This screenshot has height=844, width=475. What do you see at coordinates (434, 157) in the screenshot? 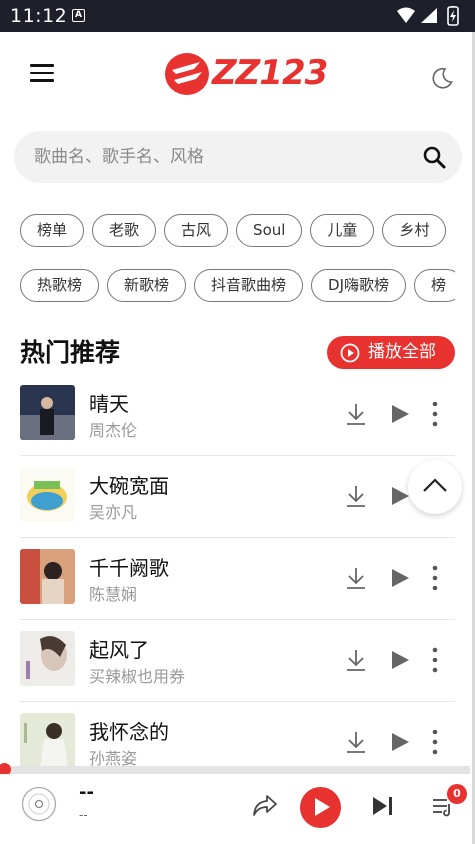
I see `search-icon` at bounding box center [434, 157].